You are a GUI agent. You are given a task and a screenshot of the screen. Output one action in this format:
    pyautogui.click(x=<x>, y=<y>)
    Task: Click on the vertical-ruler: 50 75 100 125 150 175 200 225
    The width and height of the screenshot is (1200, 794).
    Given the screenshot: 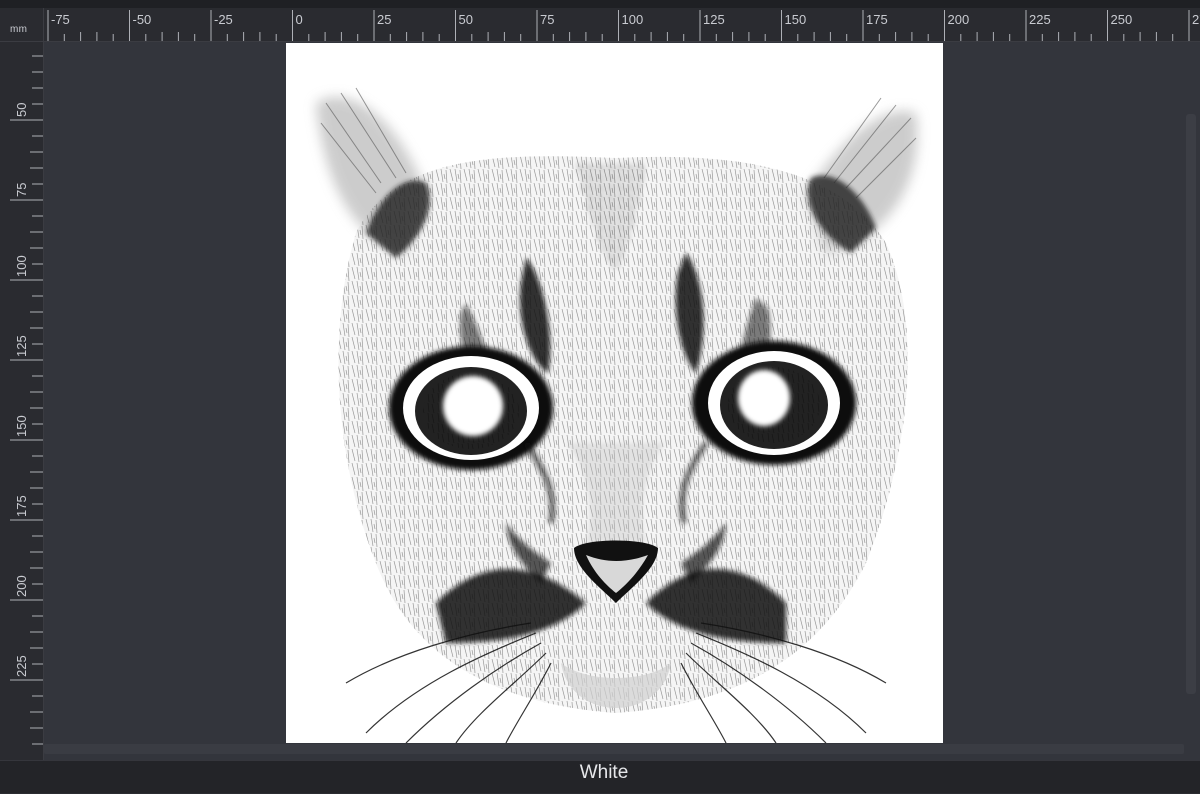 What is the action you would take?
    pyautogui.click(x=22, y=401)
    